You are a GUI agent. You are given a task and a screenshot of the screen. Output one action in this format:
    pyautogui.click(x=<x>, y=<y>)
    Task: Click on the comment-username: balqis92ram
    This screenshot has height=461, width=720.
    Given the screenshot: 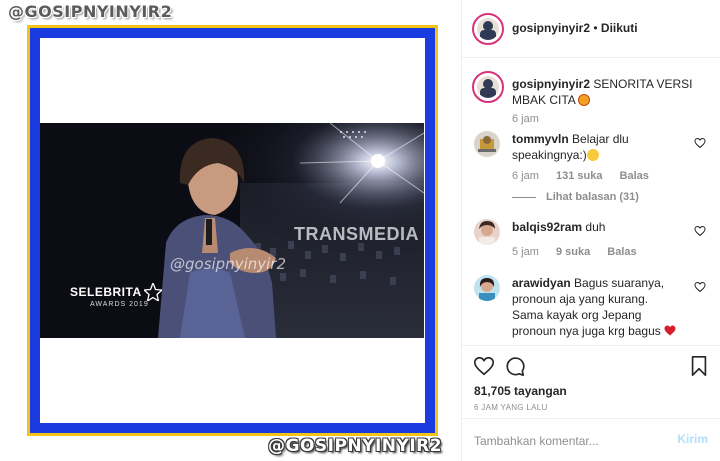 What is the action you would take?
    pyautogui.click(x=547, y=227)
    